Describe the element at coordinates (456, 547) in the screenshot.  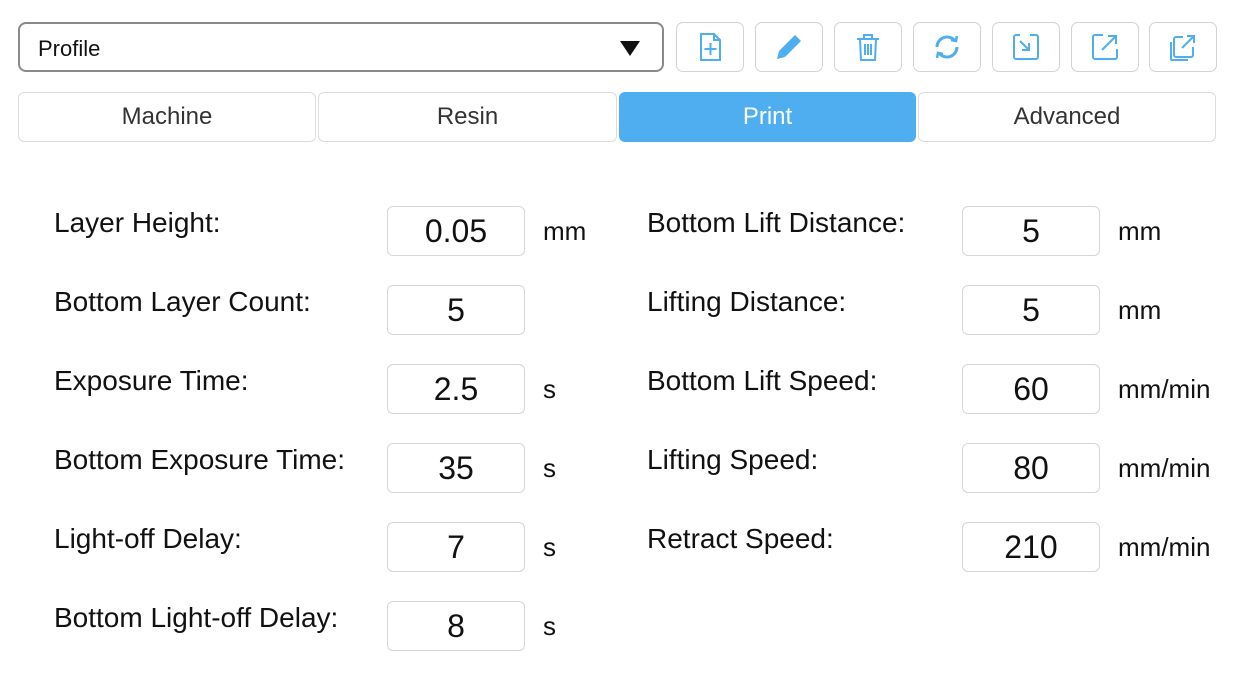
I see `light-off-delay-input: 7` at that location.